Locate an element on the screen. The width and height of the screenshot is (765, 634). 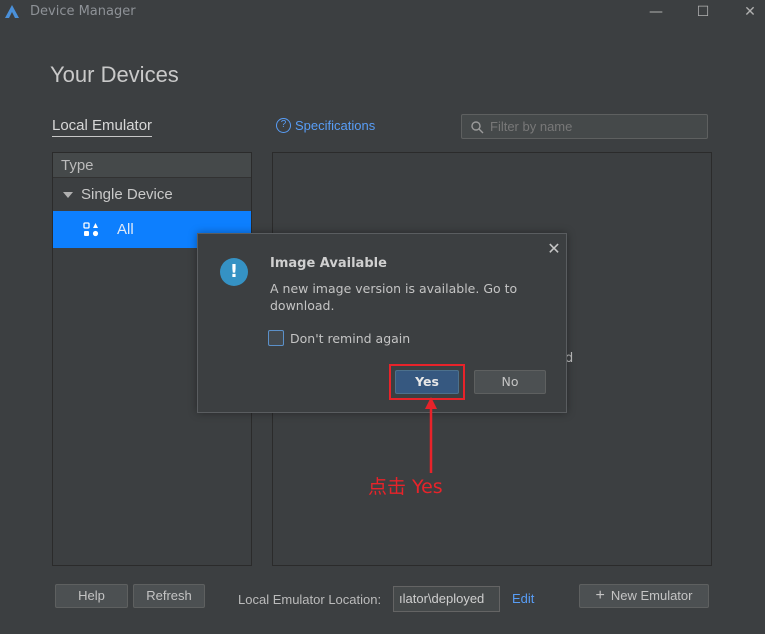
category-grid-icon is located at coordinates (91, 228).